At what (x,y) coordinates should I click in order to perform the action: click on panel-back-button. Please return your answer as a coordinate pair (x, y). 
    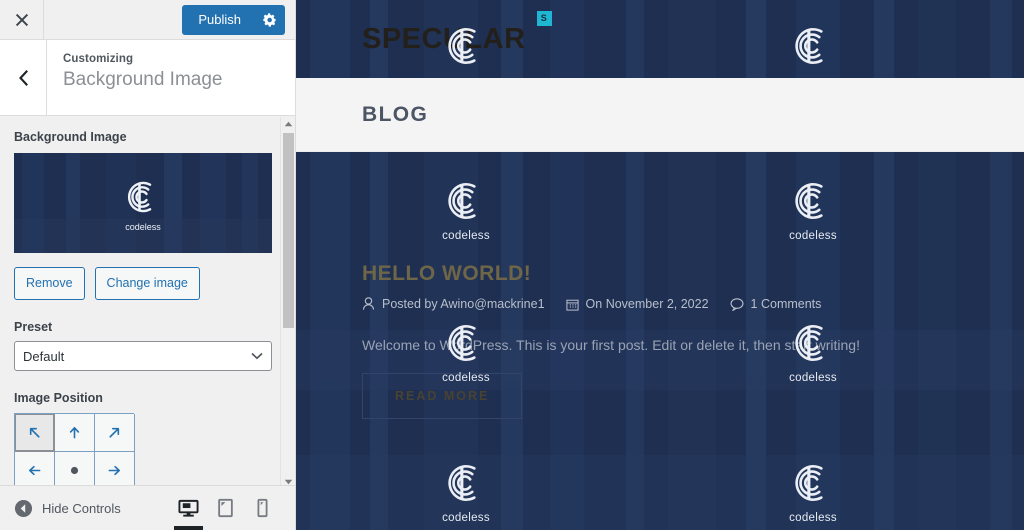
    Looking at the image, I should click on (23, 77).